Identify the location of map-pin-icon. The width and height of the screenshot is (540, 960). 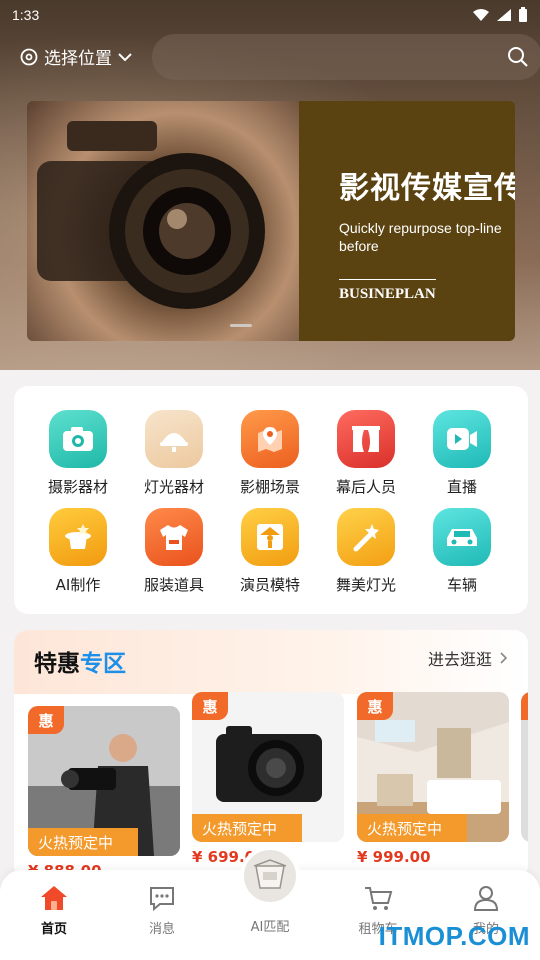
(270, 439).